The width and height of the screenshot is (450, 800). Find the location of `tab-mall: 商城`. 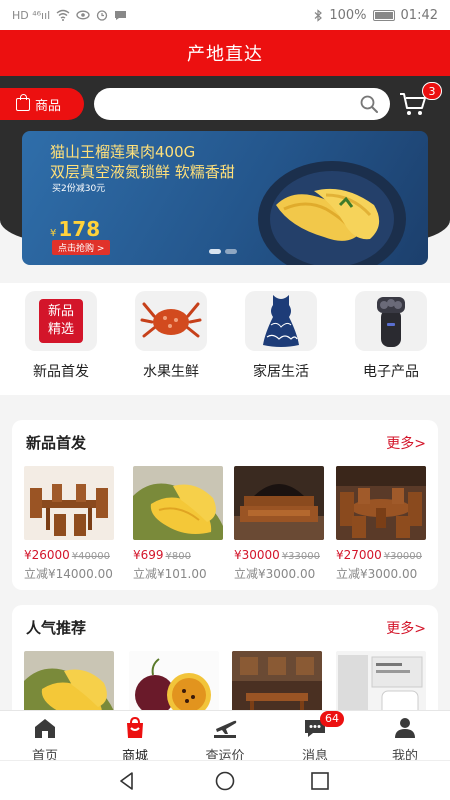

tab-mall: 商城 is located at coordinates (135, 737).